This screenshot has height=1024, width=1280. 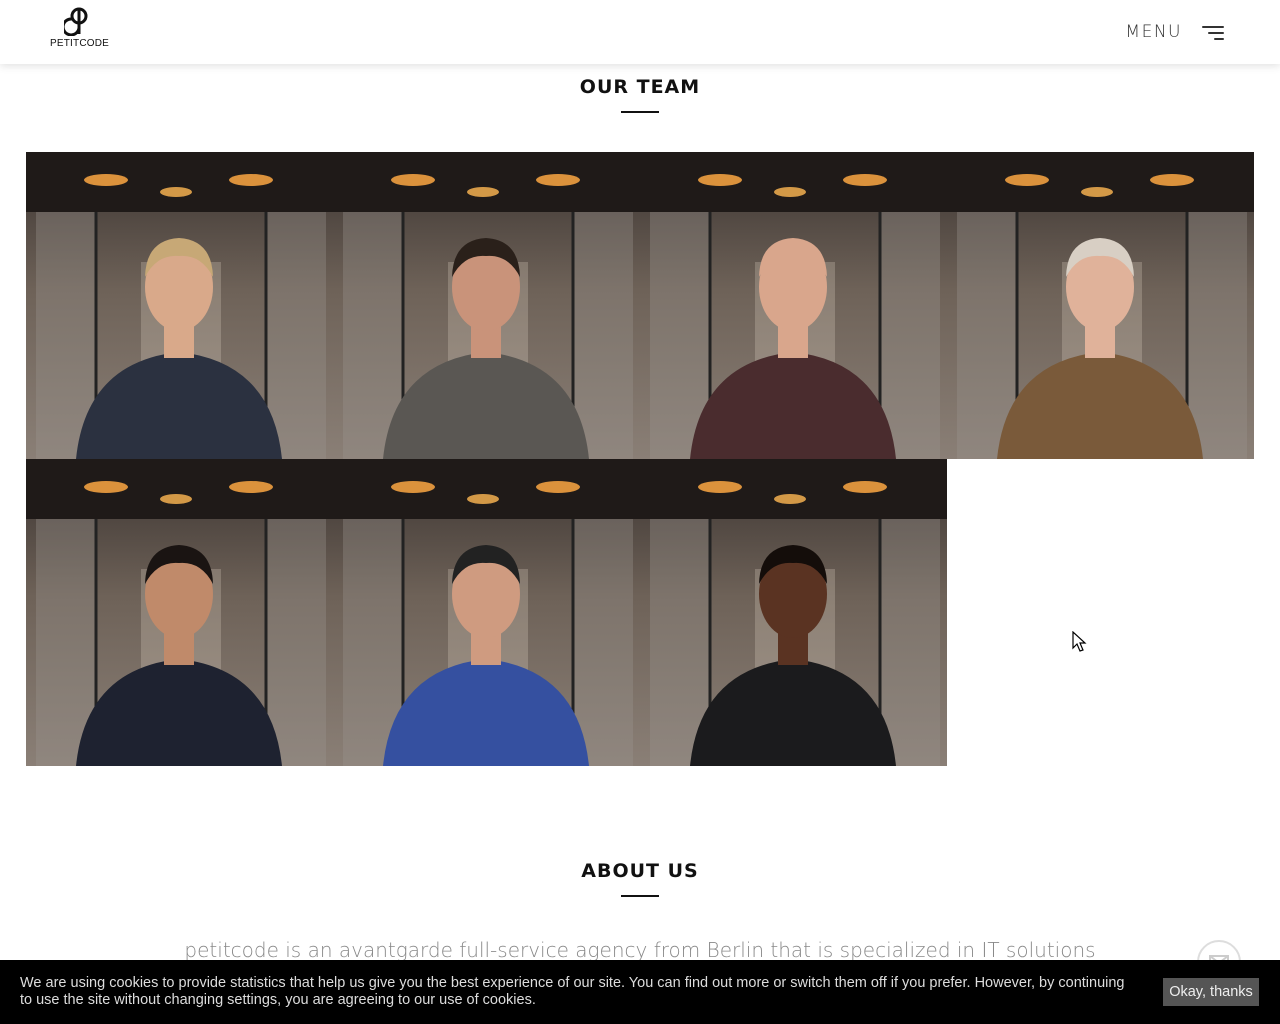 I want to click on team-section-title: OUR TEAM, so click(x=640, y=87).